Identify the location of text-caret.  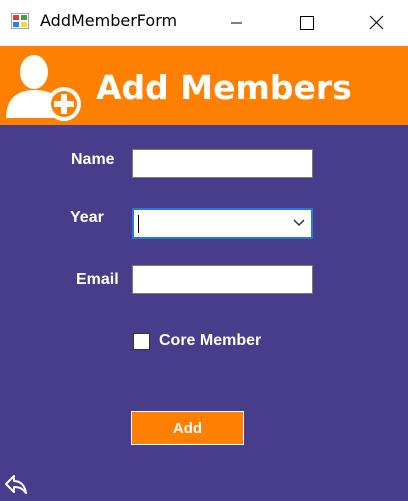
(138, 224).